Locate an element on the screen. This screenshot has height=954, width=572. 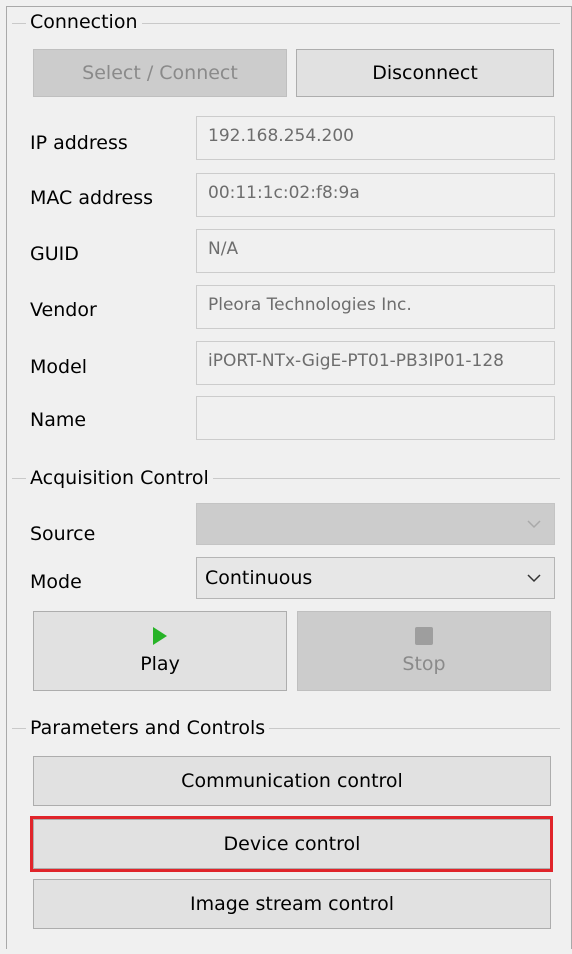
source-label: Source is located at coordinates (63, 534).